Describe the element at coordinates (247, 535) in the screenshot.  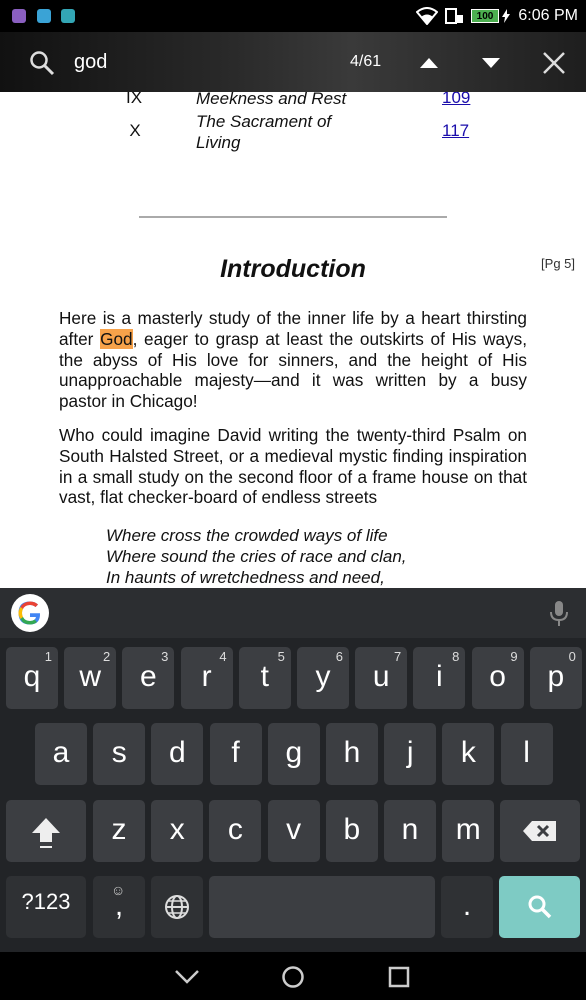
I see `poem-line: Where cross the crowded ways of life` at that location.